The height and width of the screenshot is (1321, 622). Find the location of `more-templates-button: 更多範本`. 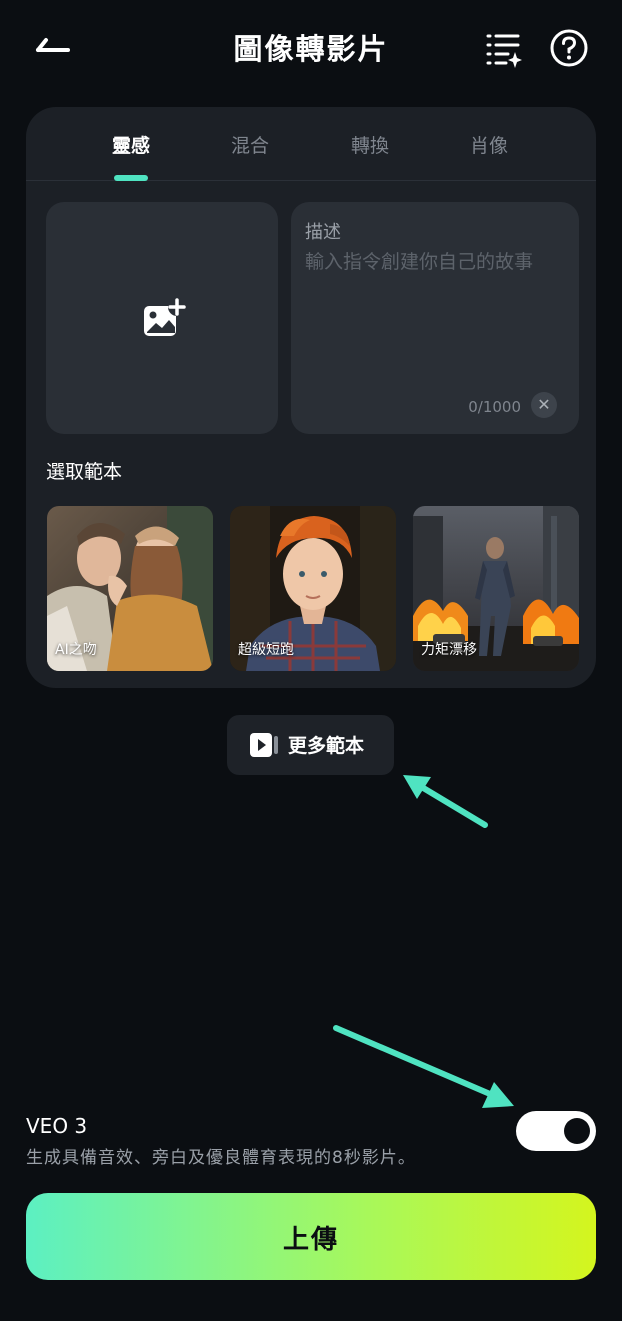

more-templates-button: 更多範本 is located at coordinates (310, 745).